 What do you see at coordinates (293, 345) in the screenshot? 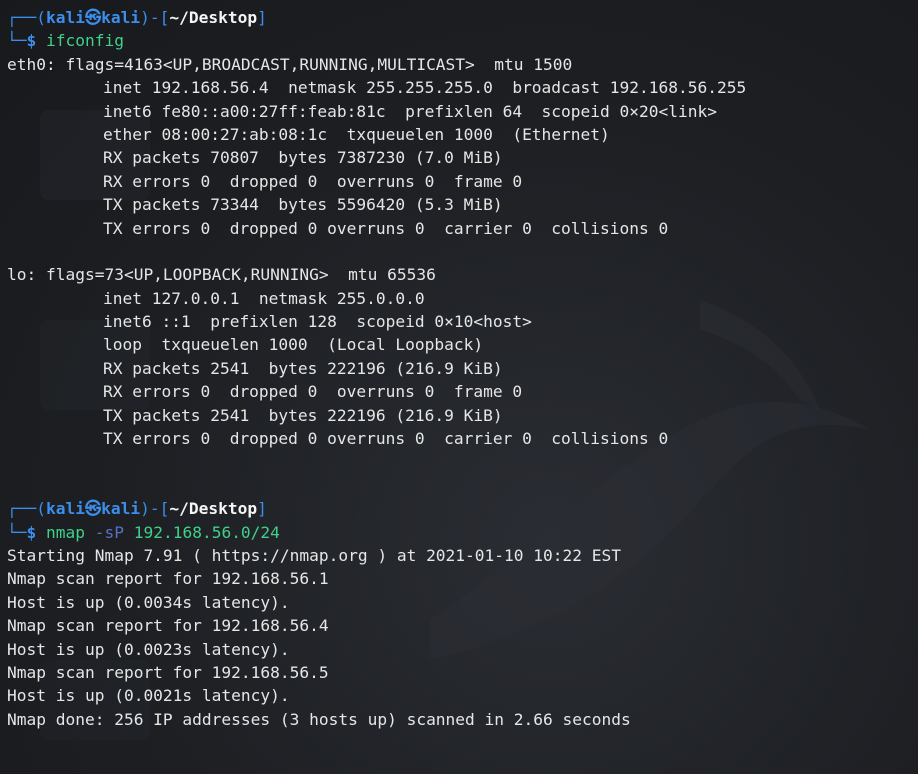
I see `lo-line: loop txqueuelen 1000 (Local Loopback)` at bounding box center [293, 345].